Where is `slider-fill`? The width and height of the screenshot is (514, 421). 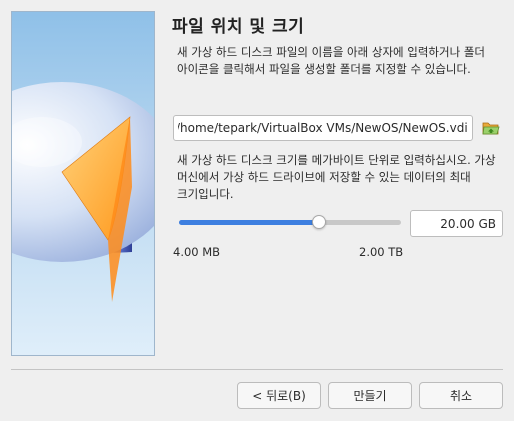
slider-fill is located at coordinates (249, 222).